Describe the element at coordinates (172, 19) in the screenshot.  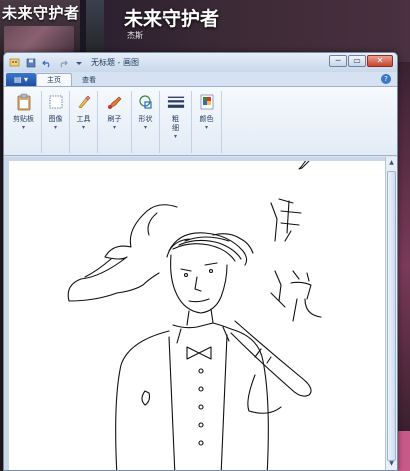
I see `banner-title: 未来守护者` at that location.